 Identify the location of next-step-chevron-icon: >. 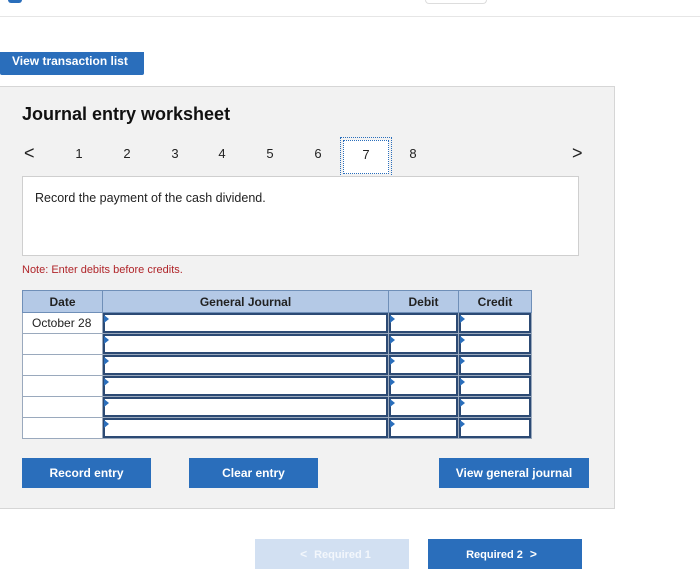
(577, 153).